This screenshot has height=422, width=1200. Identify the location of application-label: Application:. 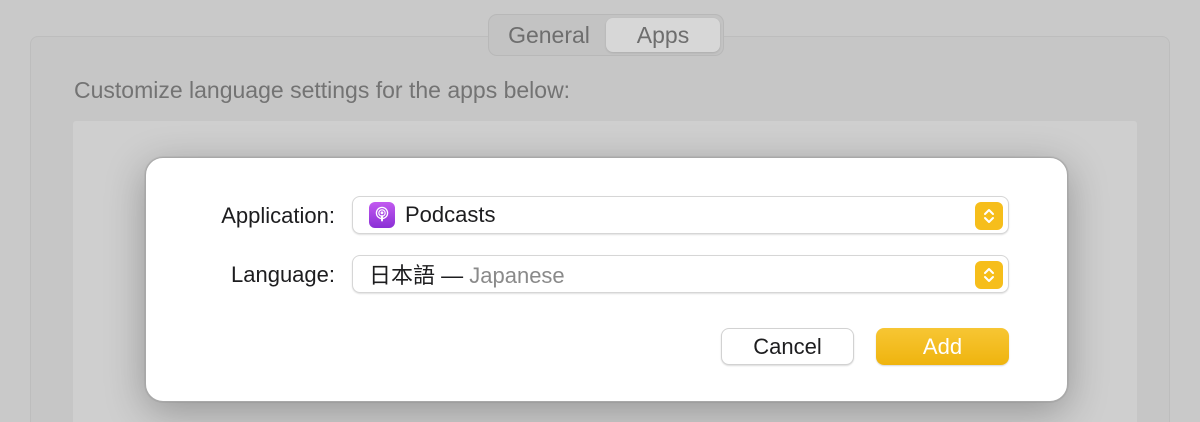
(278, 215).